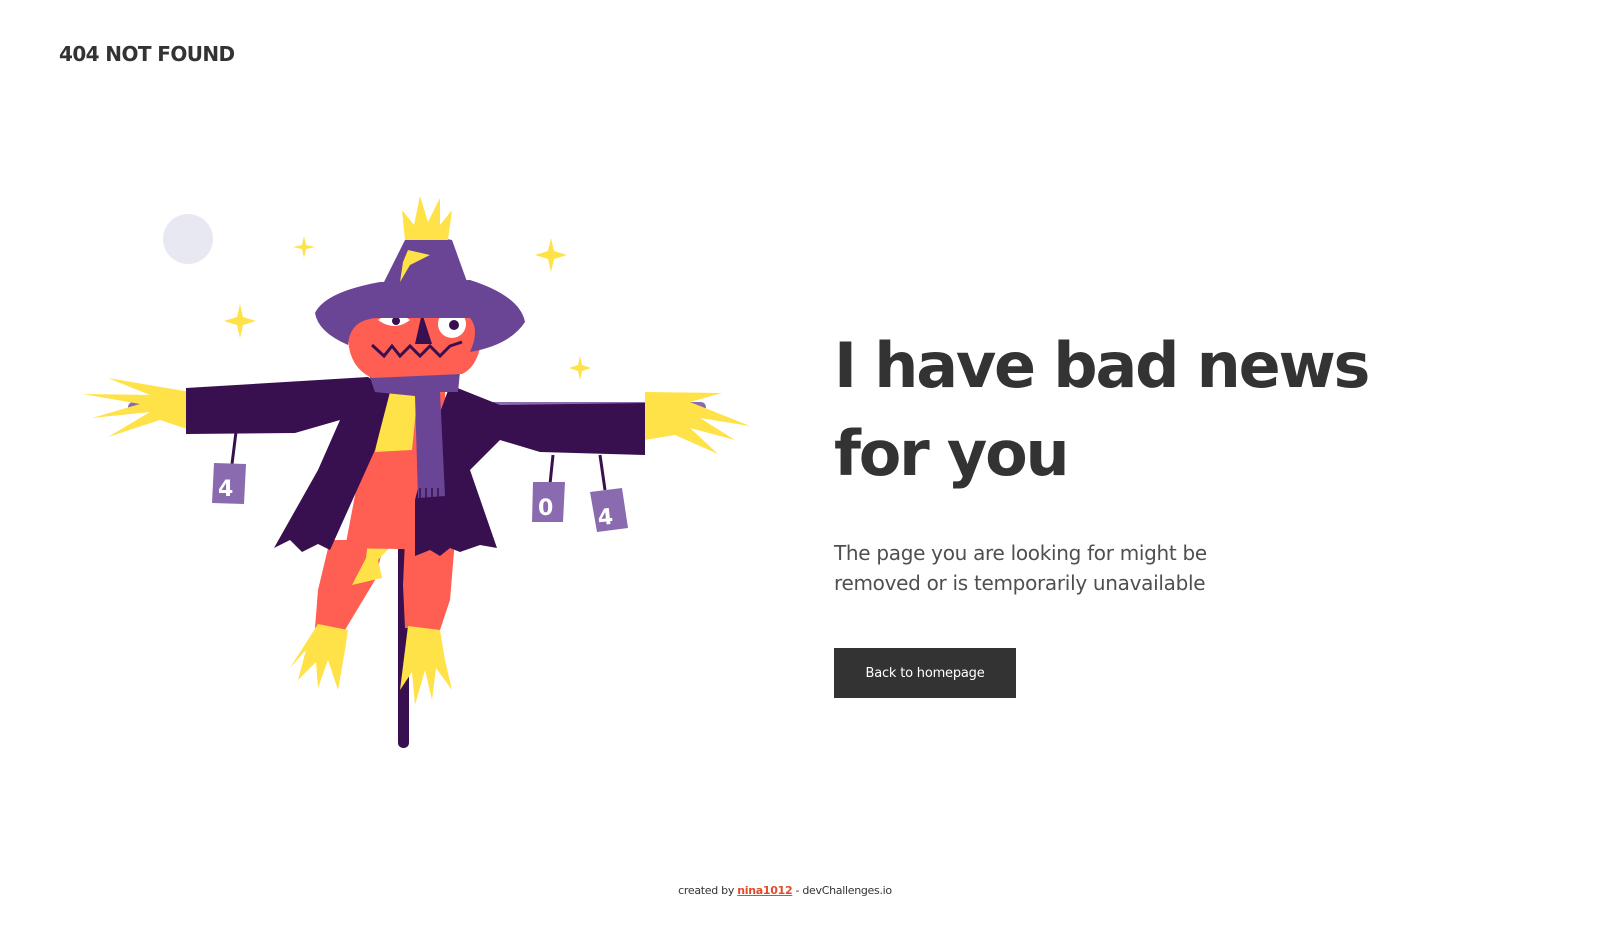  I want to click on right-leg, so click(429, 585).